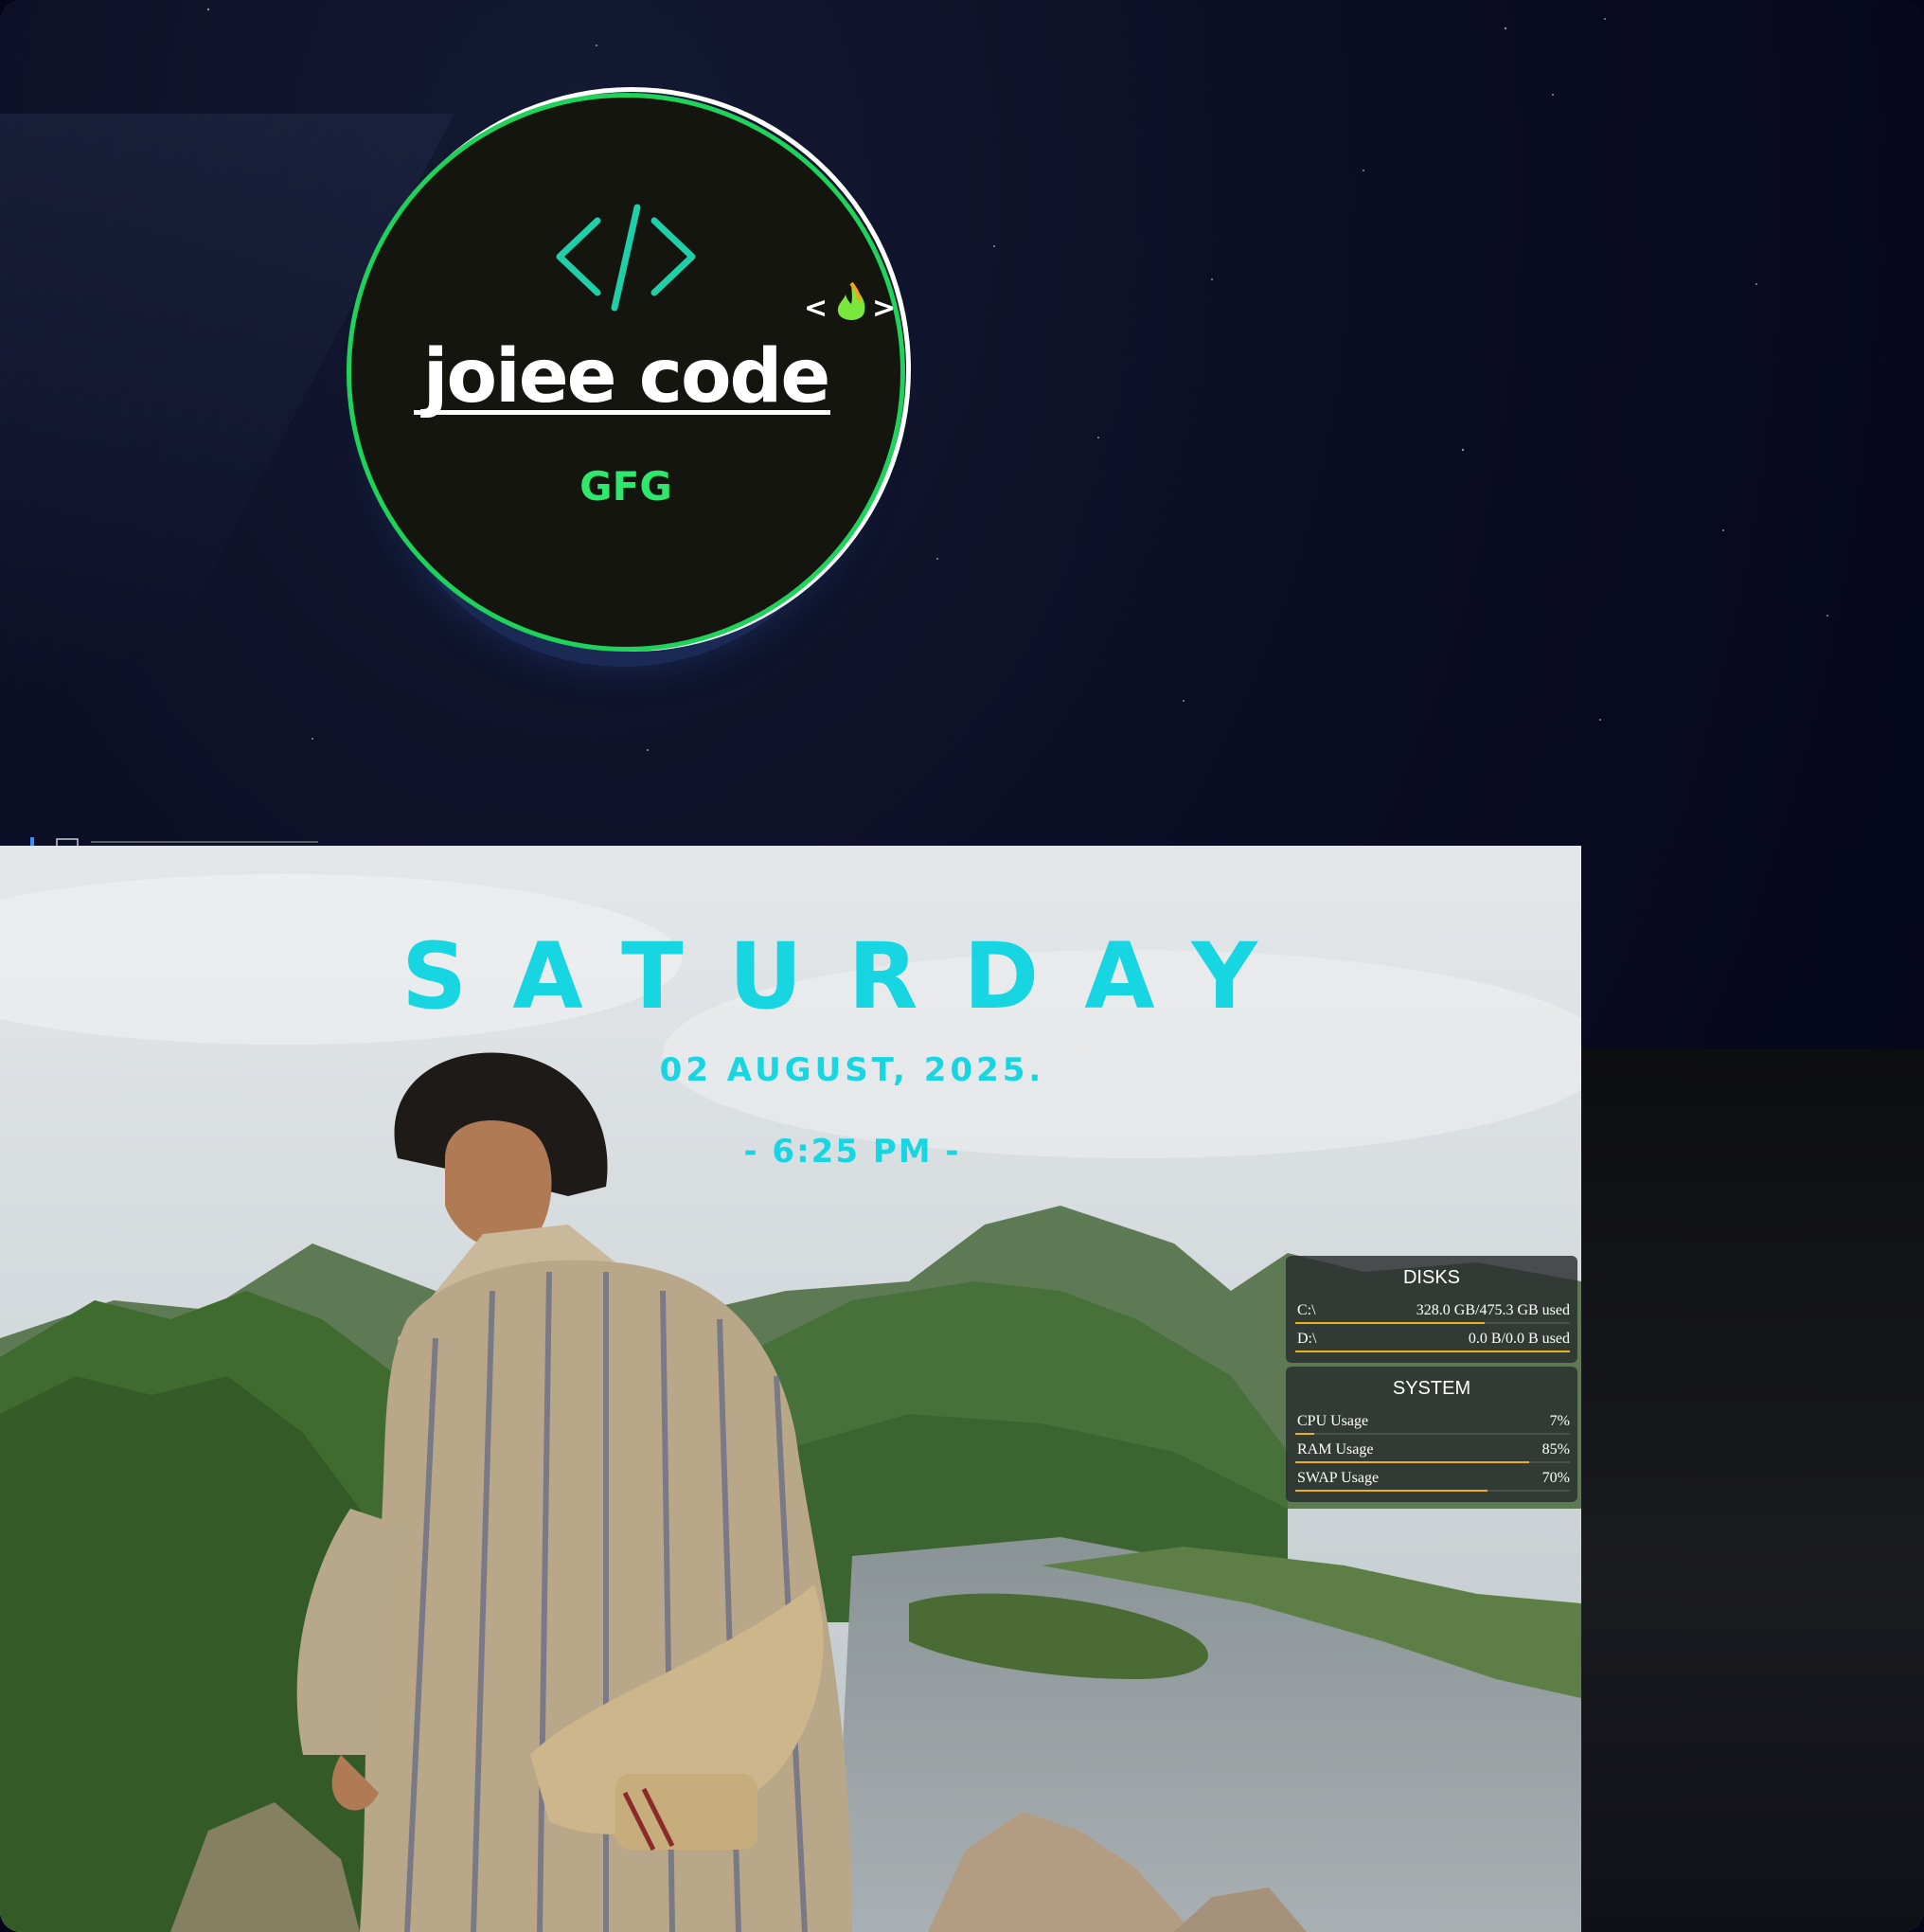  What do you see at coordinates (1333, 1421) in the screenshot?
I see `system-label: CPU Usage` at bounding box center [1333, 1421].